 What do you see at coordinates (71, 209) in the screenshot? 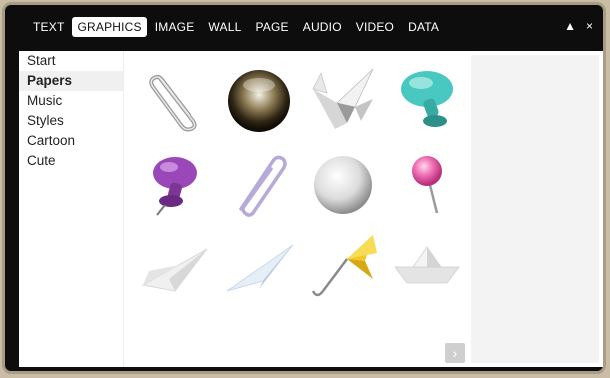
I see `category-sidebar: Start Papers Music Styles Cartoon Cute` at bounding box center [71, 209].